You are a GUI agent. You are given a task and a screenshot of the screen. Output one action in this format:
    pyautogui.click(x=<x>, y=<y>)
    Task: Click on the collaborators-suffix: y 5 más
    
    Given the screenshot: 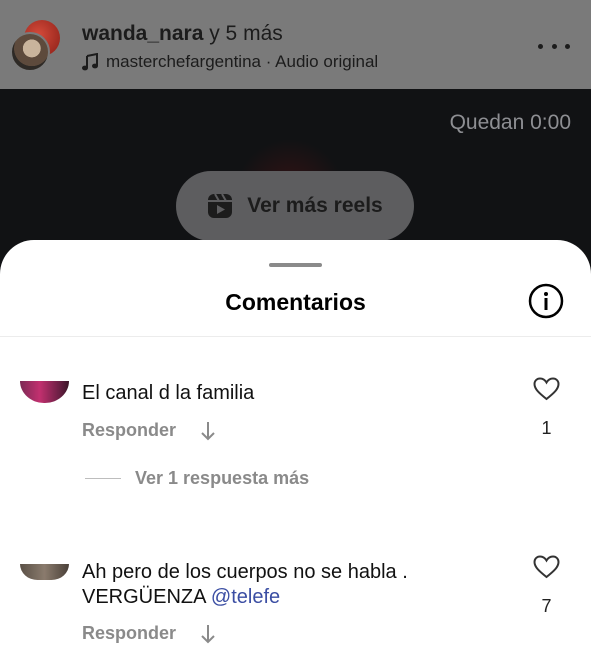 What is the action you would take?
    pyautogui.click(x=243, y=33)
    